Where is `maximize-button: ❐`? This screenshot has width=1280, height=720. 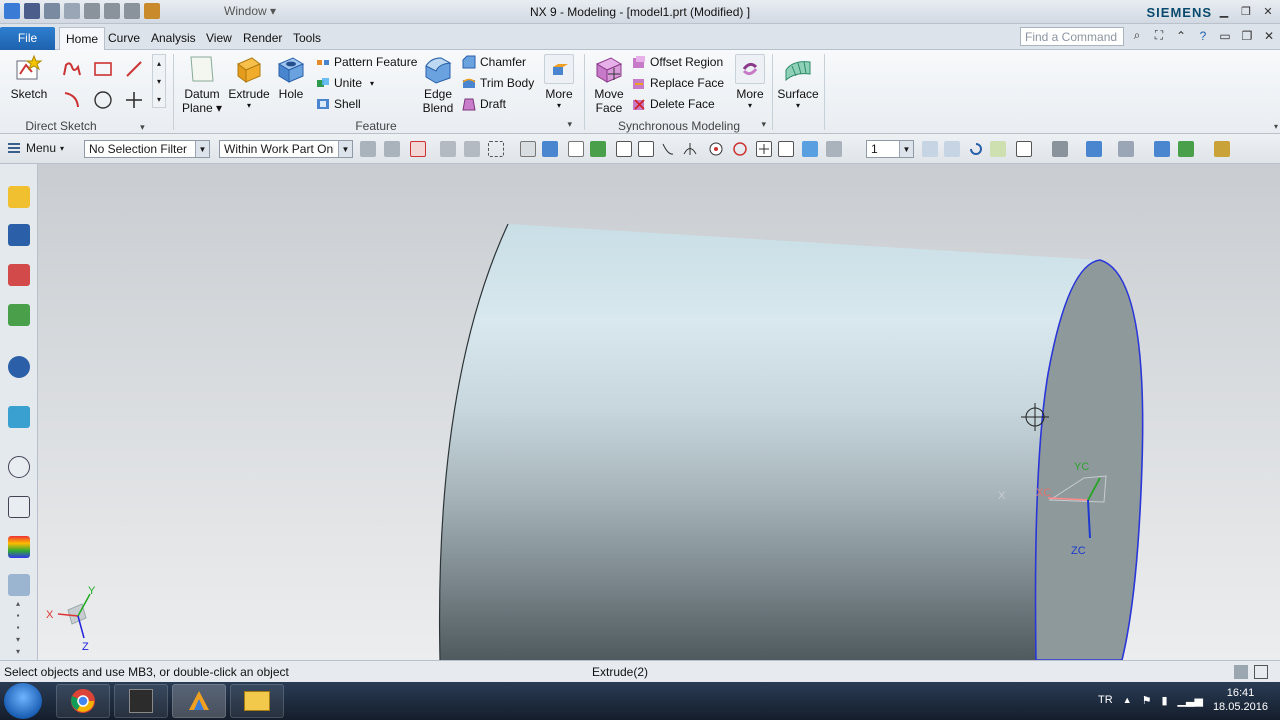
maximize-button: ❐ is located at coordinates (1246, 11).